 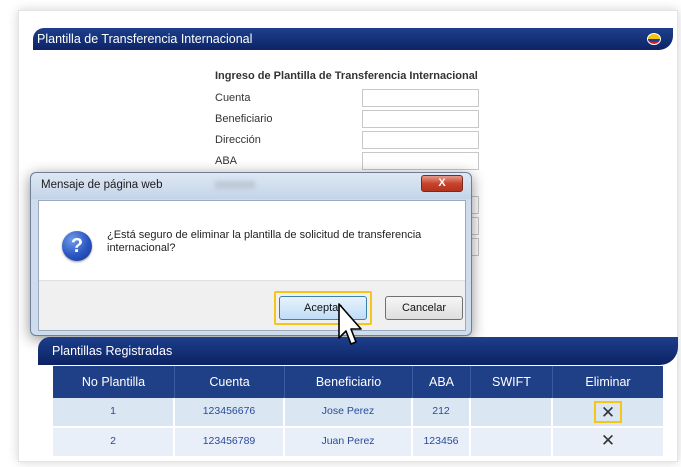 What do you see at coordinates (442, 183) in the screenshot?
I see `close-button: X` at bounding box center [442, 183].